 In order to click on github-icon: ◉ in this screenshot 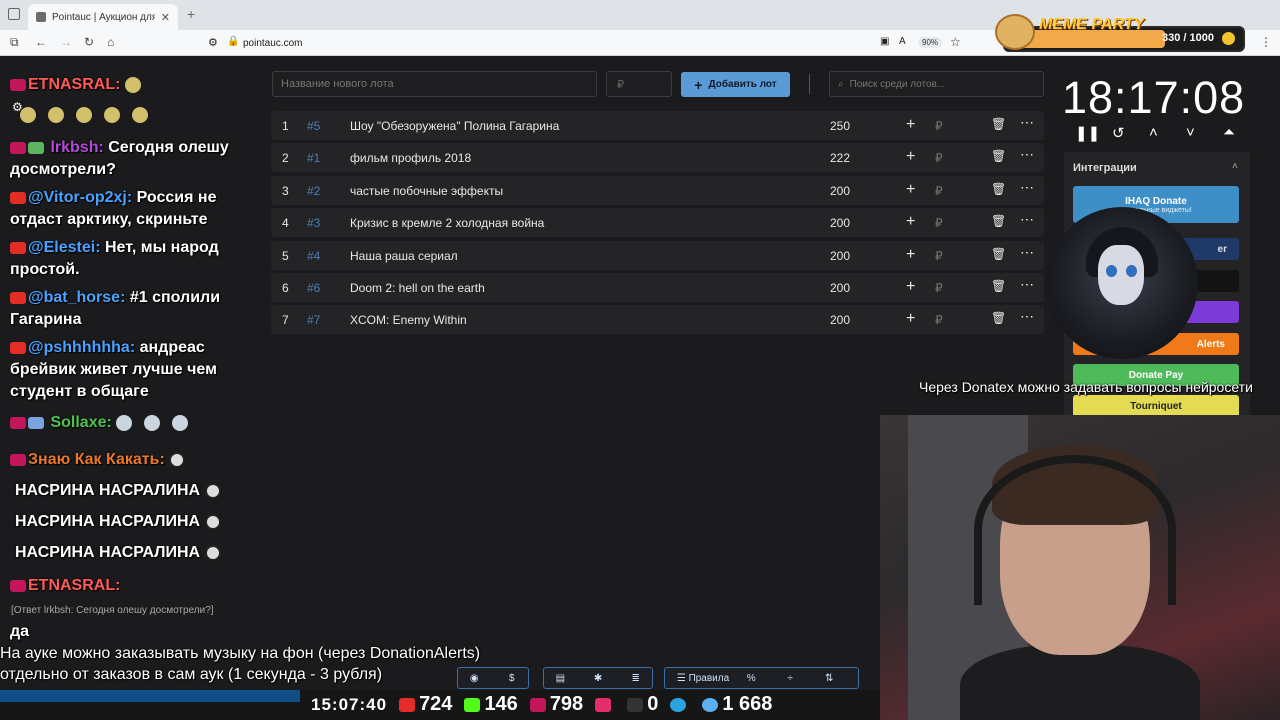, I will do `click(474, 678)`.